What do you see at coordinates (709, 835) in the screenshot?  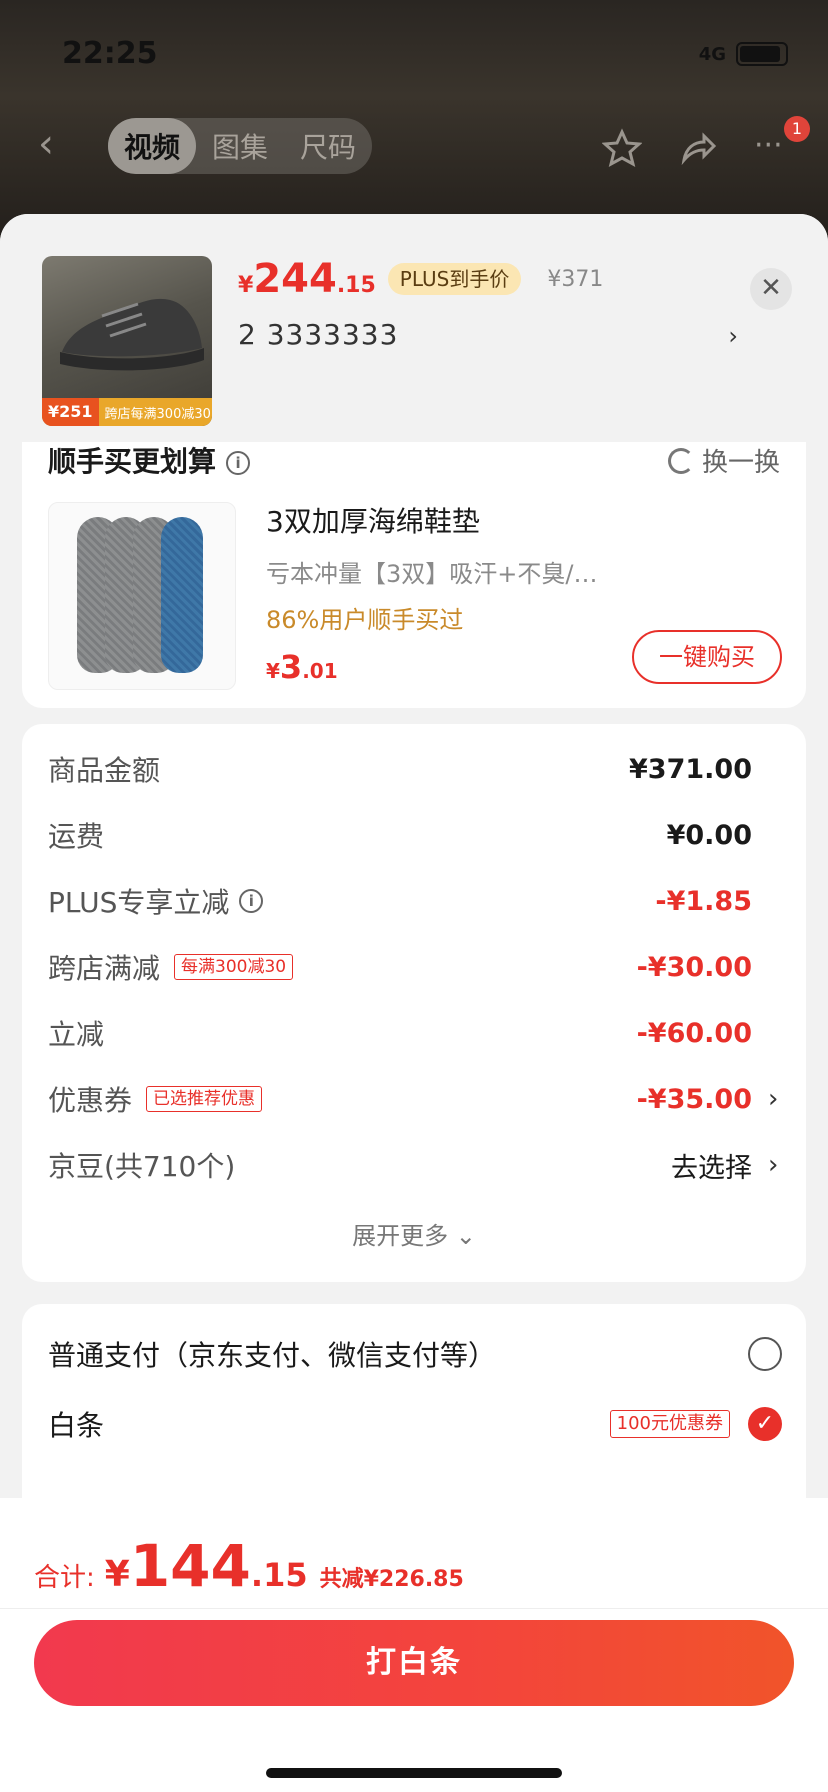 I see `row-value: ¥0.00` at bounding box center [709, 835].